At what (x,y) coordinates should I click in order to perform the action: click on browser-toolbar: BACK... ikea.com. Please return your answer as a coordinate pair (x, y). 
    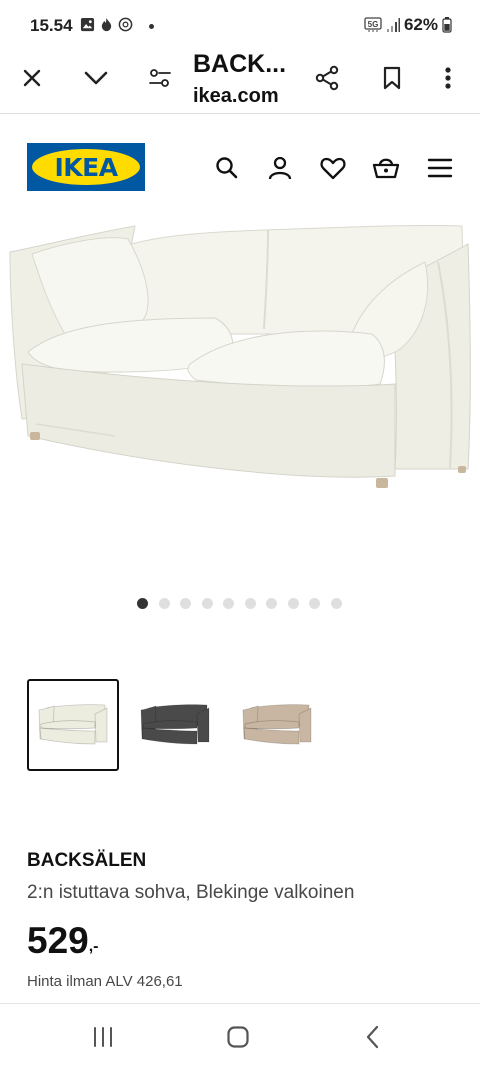
    Looking at the image, I should click on (240, 79).